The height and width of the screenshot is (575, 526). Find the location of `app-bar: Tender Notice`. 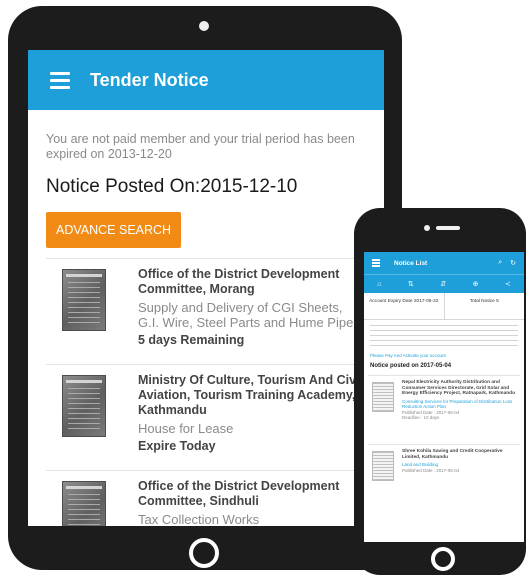

app-bar: Tender Notice is located at coordinates (206, 80).